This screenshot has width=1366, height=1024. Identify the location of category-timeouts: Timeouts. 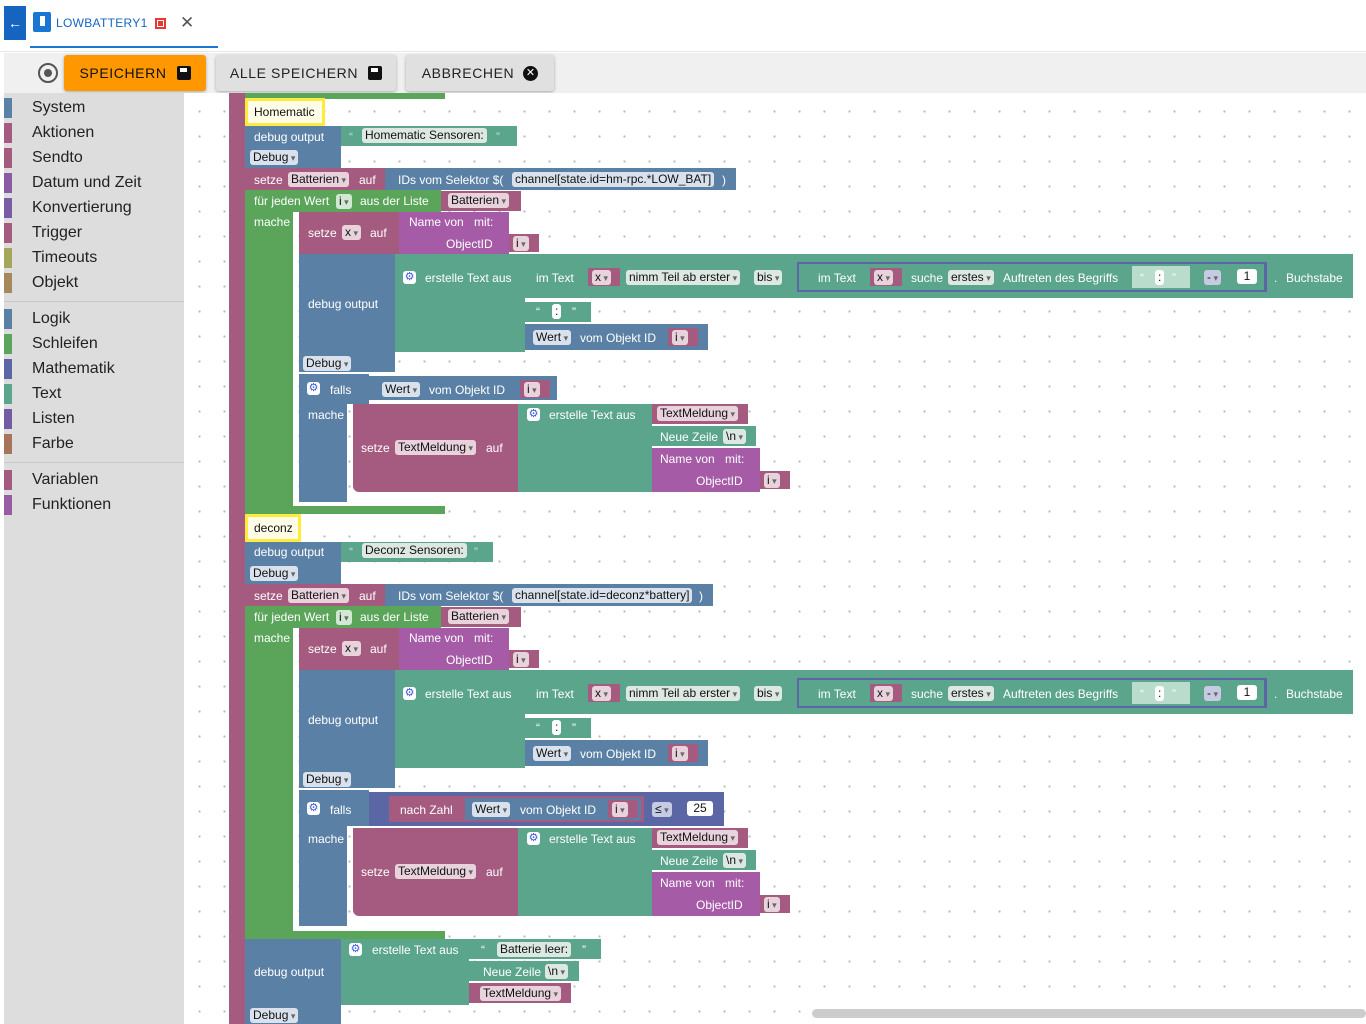
(94, 258).